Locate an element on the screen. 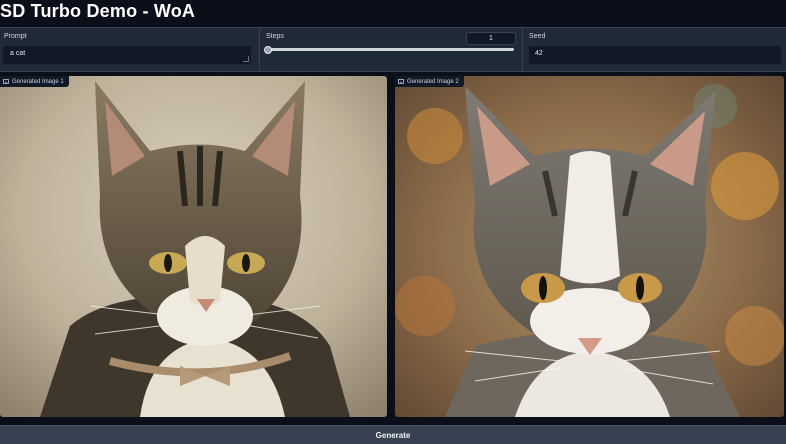  steps-number-input: 1 is located at coordinates (491, 38).